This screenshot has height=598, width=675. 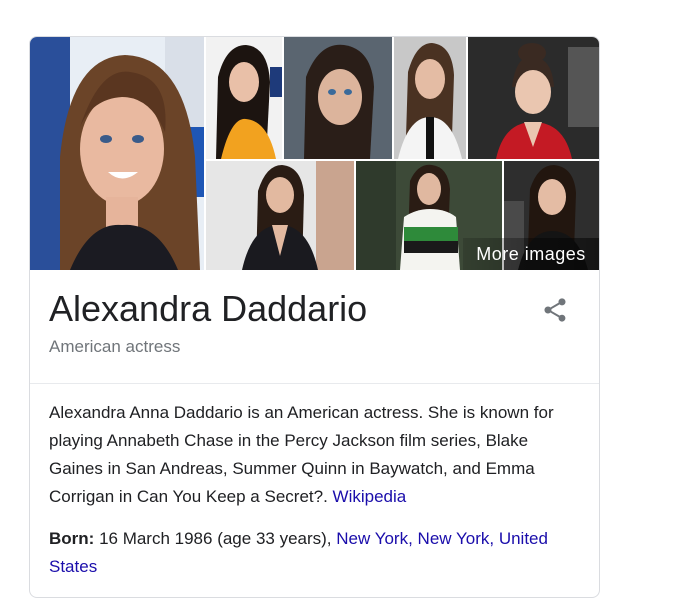 I want to click on born-label: Born:, so click(x=72, y=538).